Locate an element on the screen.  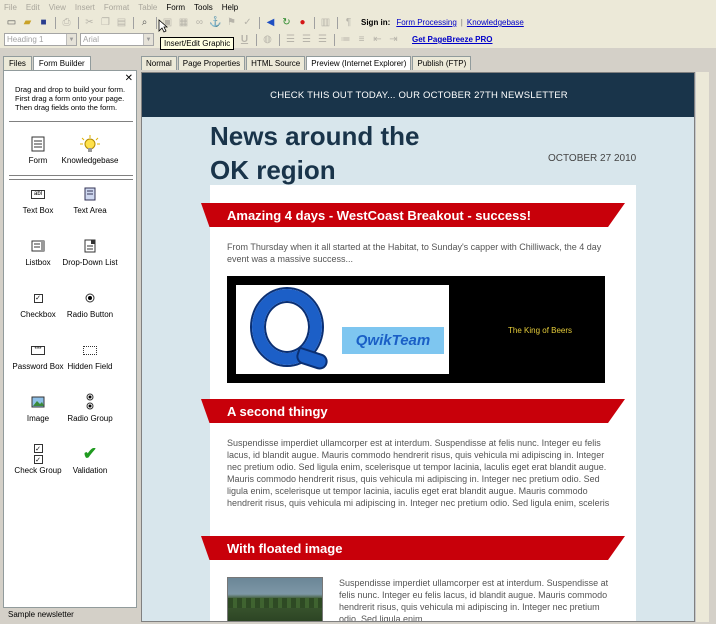
get-pro-link: Get PageBreeze PRO is located at coordinates (452, 39).